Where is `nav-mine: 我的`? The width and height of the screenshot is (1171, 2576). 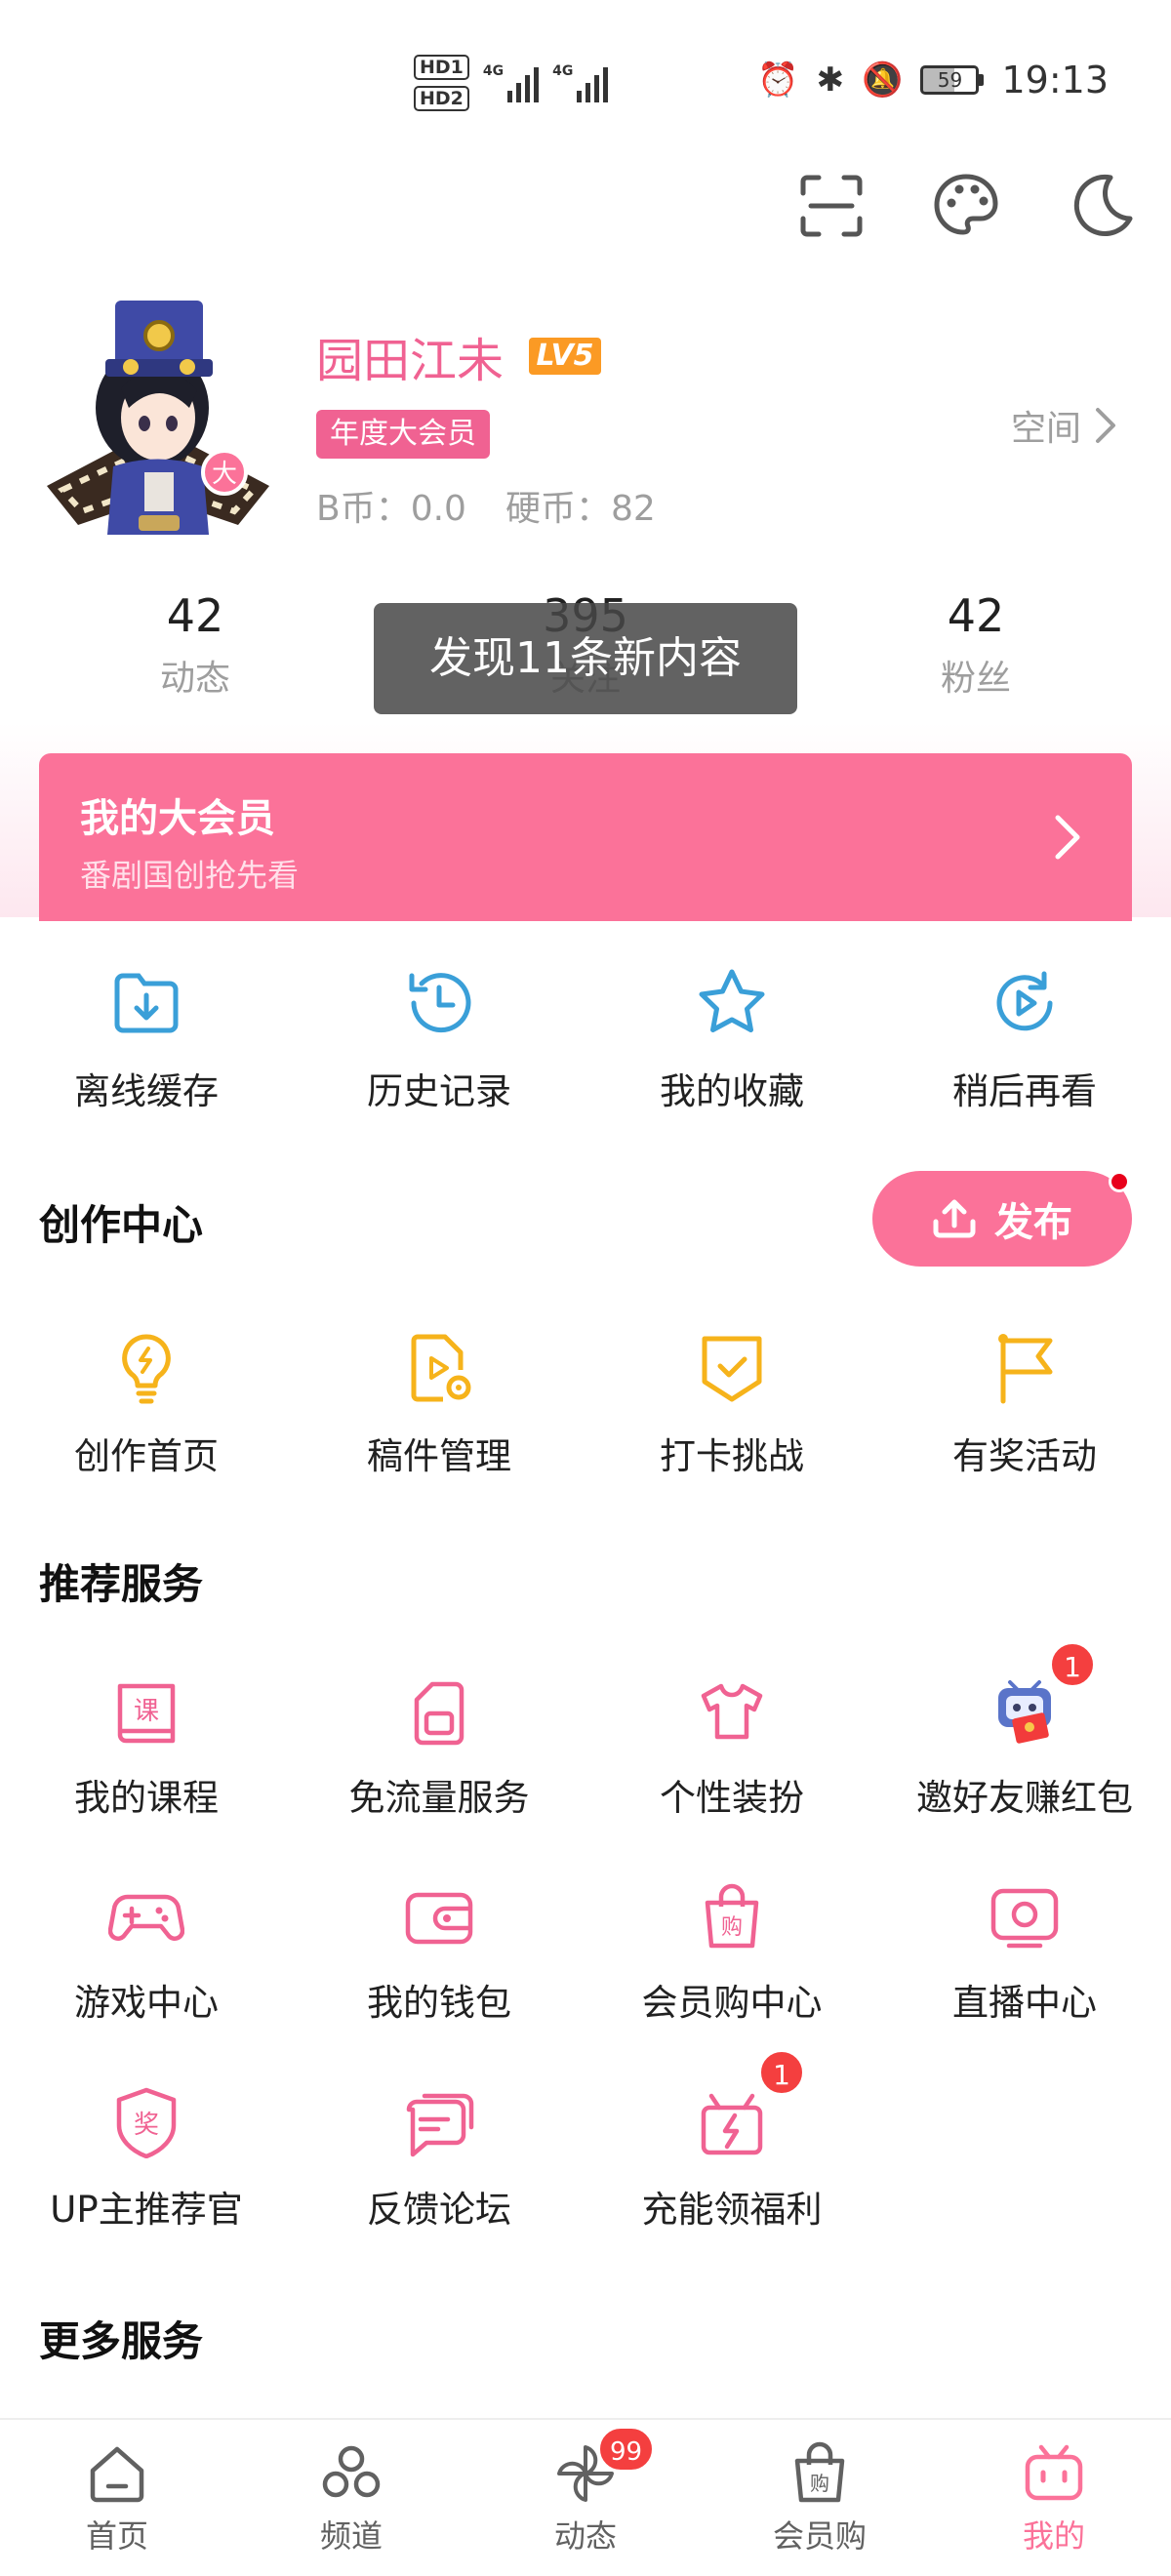
nav-mine: 我的 is located at coordinates (1054, 2498).